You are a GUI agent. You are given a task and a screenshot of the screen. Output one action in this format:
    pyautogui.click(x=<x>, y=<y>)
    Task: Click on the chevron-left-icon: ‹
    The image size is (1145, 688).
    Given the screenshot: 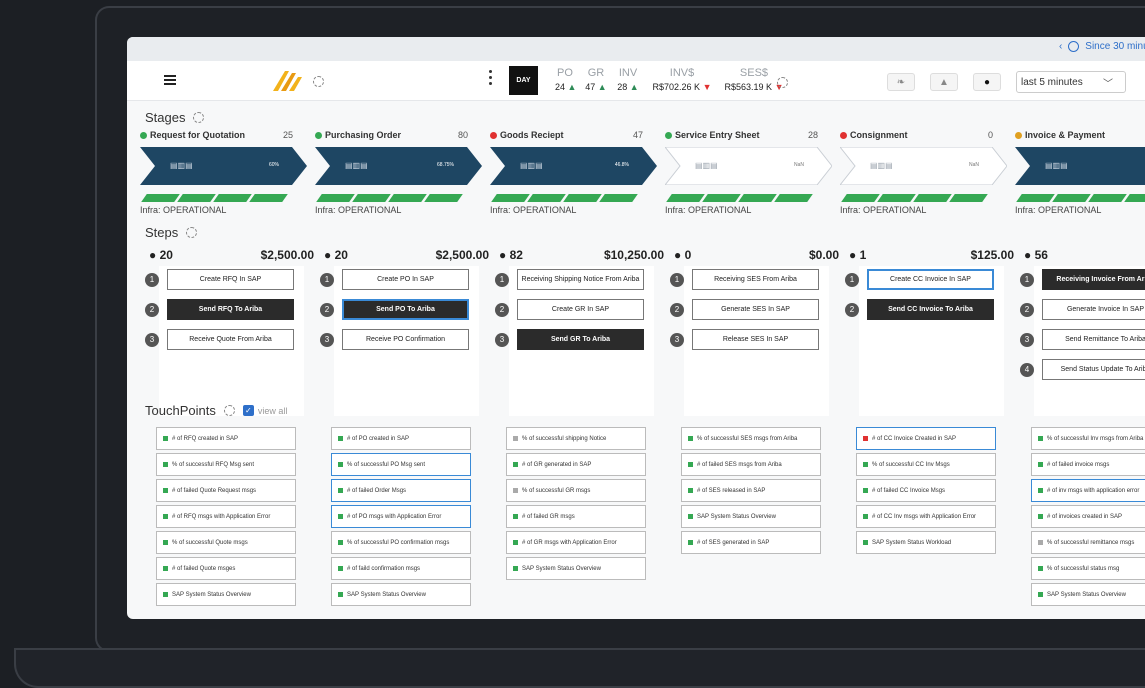 What is the action you would take?
    pyautogui.click(x=1060, y=46)
    